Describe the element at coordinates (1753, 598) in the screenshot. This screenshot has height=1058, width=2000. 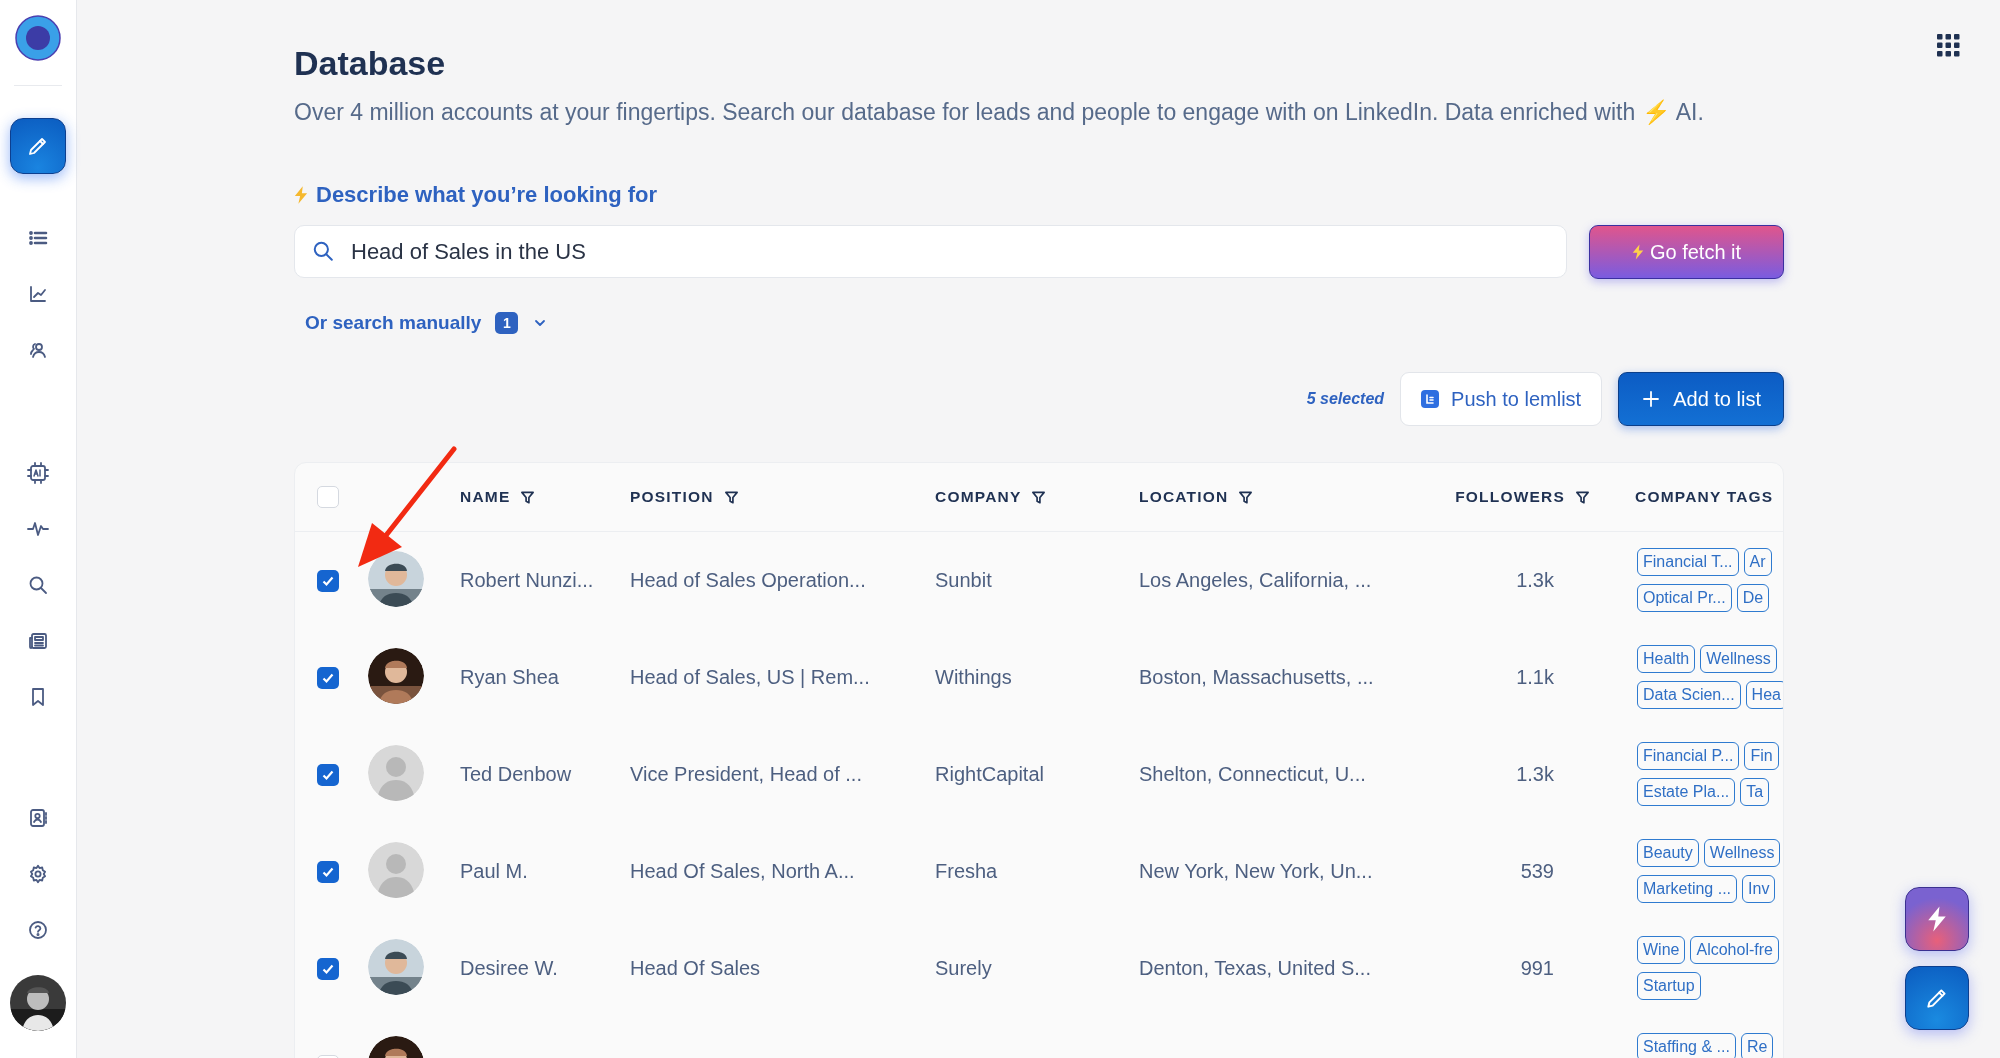
I see `company-tag: De` at that location.